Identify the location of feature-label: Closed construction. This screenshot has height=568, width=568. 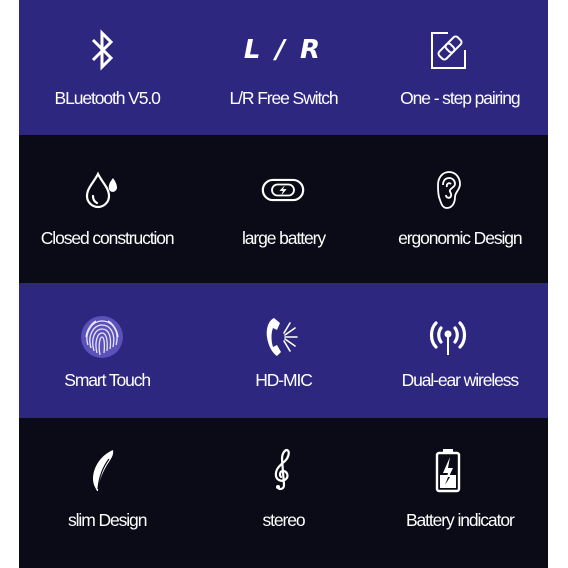
(107, 238).